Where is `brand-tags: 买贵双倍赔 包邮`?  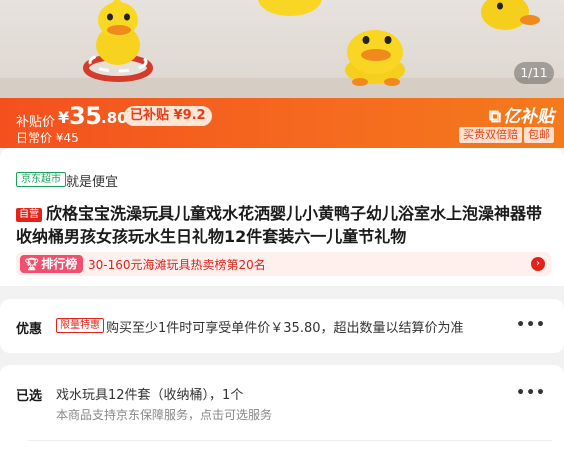
brand-tags: 买贵双倍赔 包邮 is located at coordinates (506, 135).